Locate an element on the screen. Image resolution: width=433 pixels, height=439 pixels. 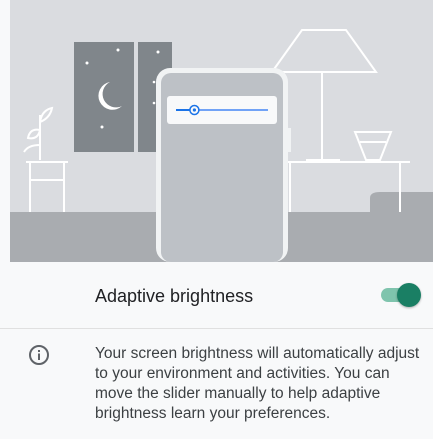
adaptive-brightness-label: Adaptive brightness is located at coordinates (174, 296).